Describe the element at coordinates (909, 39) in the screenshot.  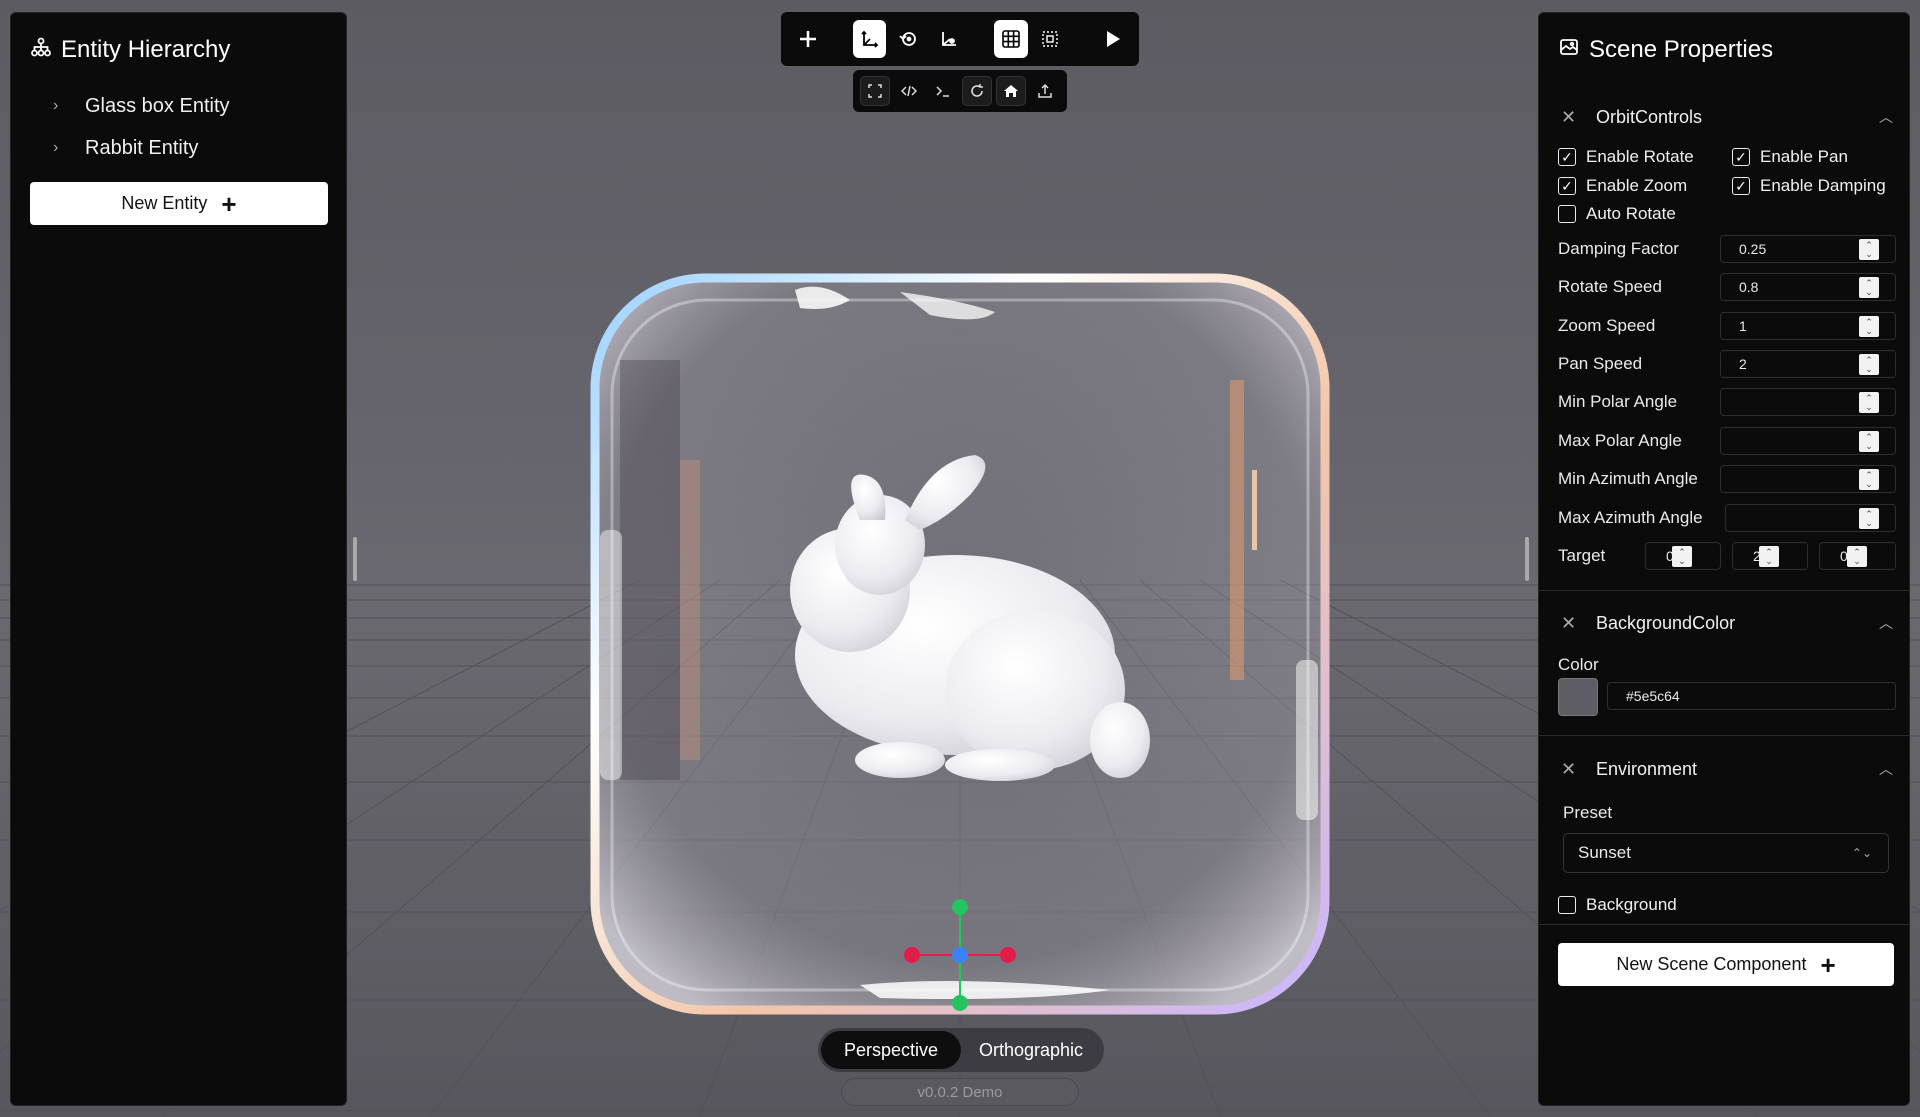
I see `rotate-icon` at that location.